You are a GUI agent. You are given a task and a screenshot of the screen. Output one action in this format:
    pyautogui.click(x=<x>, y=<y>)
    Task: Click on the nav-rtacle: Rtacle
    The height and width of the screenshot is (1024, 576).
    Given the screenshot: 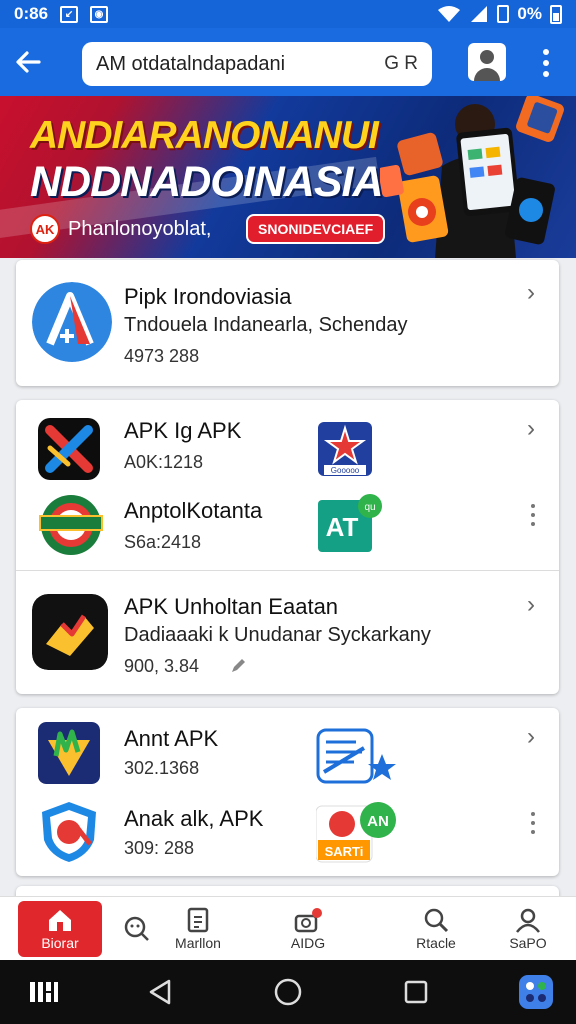 What is the action you would take?
    pyautogui.click(x=436, y=929)
    